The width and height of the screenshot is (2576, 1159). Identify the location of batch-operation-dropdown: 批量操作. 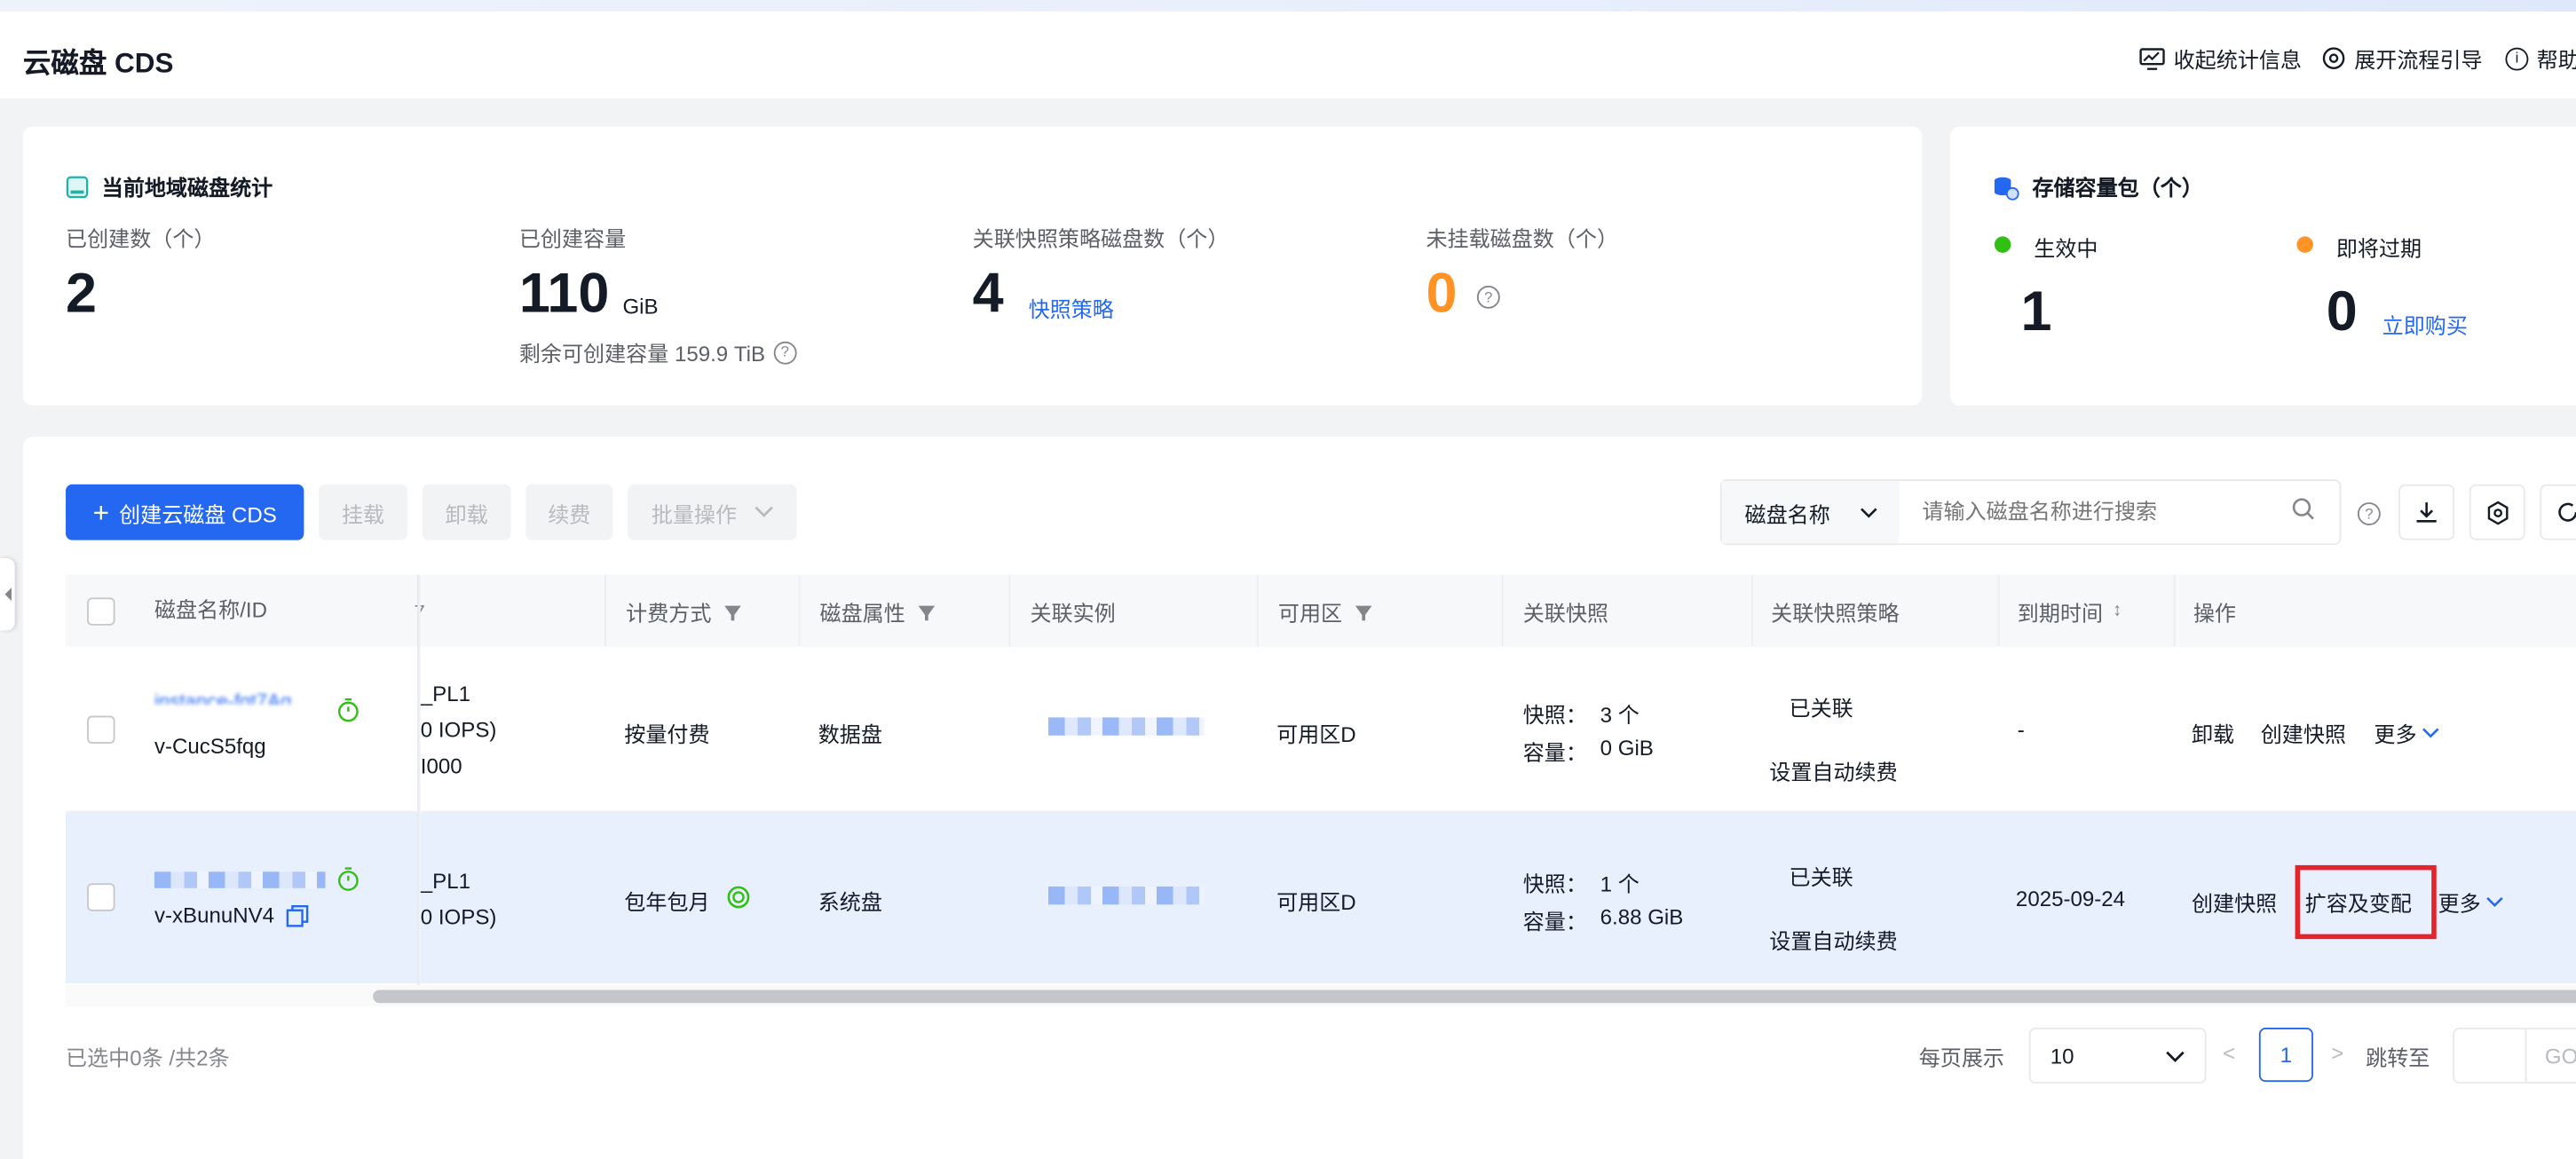
(712, 512).